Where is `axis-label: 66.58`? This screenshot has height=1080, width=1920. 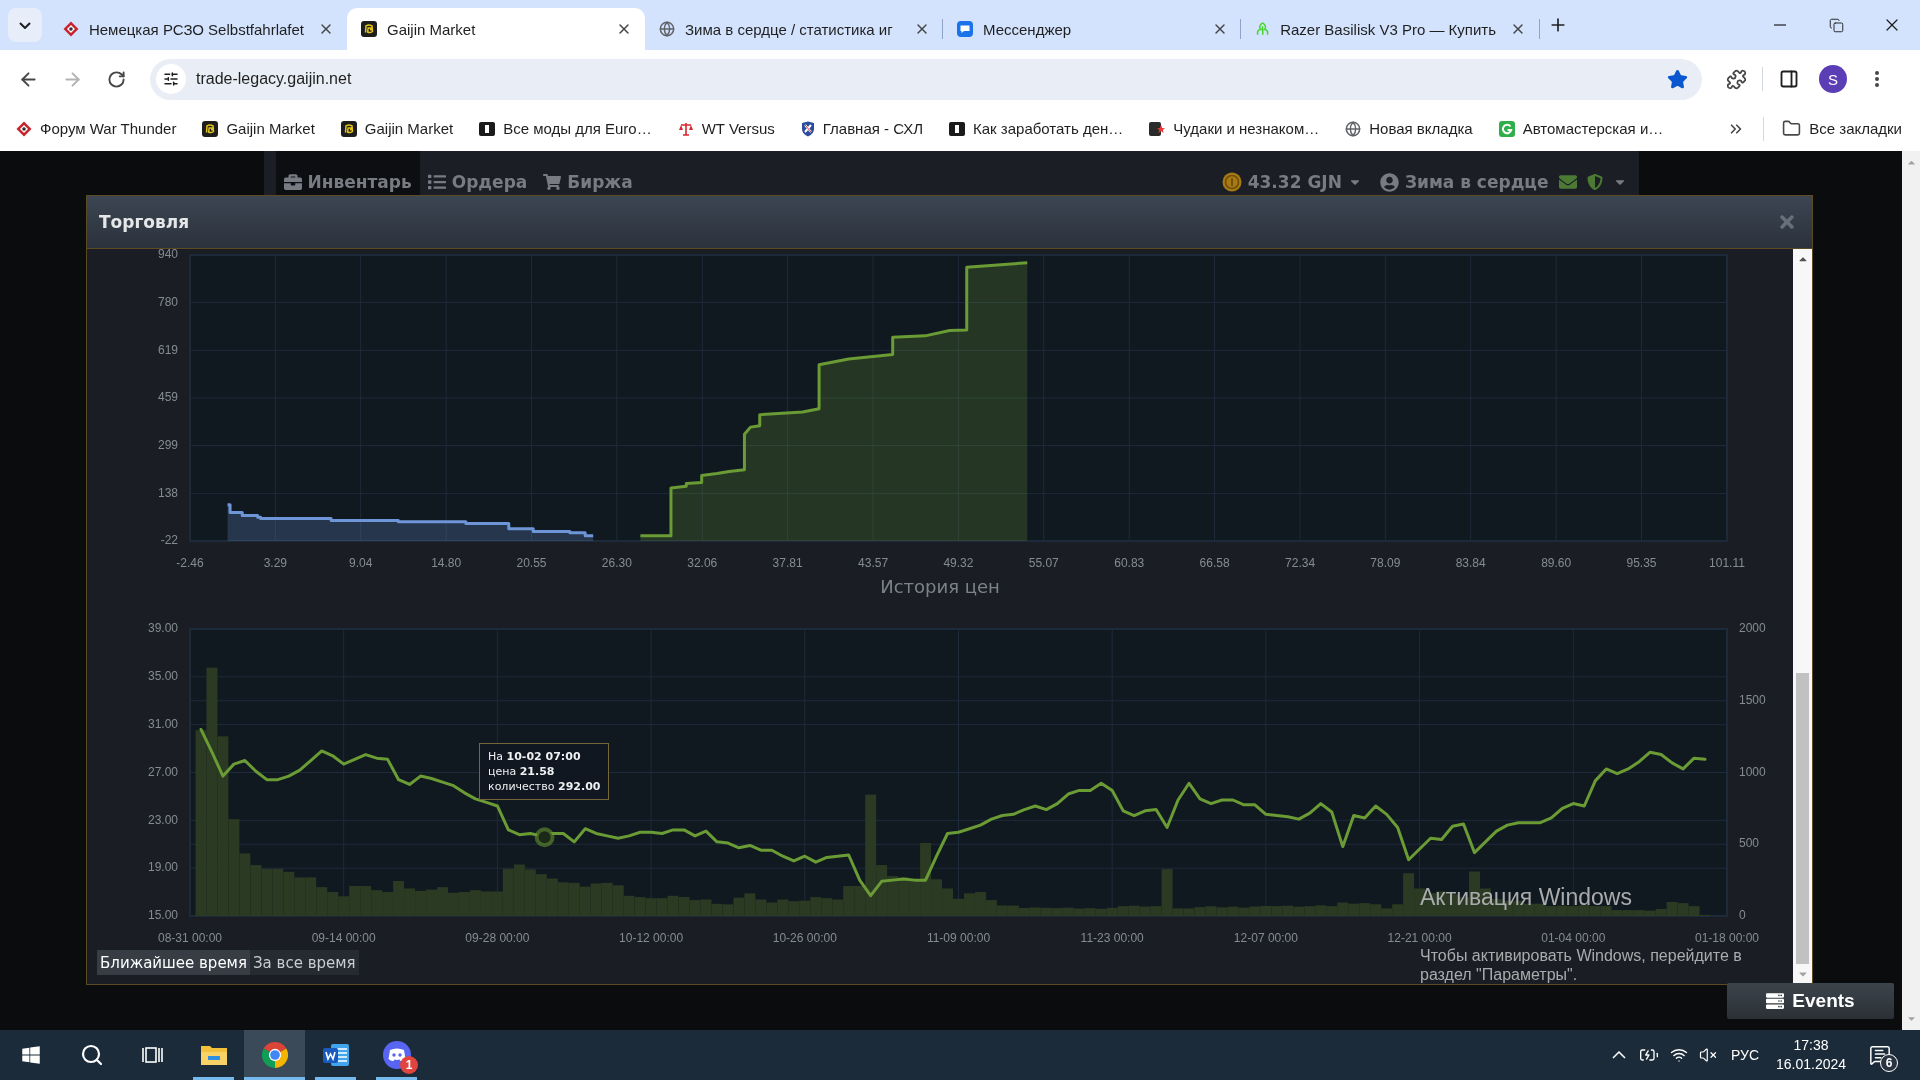 axis-label: 66.58 is located at coordinates (1214, 563).